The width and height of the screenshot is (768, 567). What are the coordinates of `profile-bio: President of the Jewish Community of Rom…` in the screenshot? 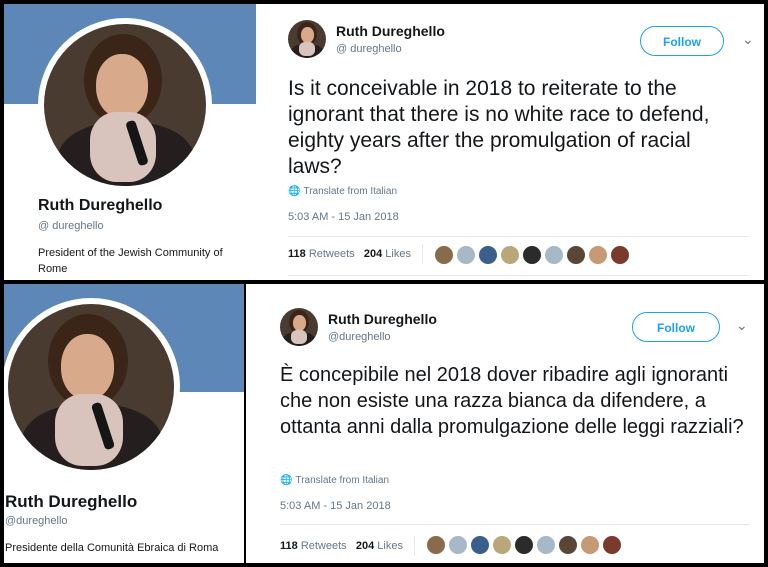 It's located at (130, 261).